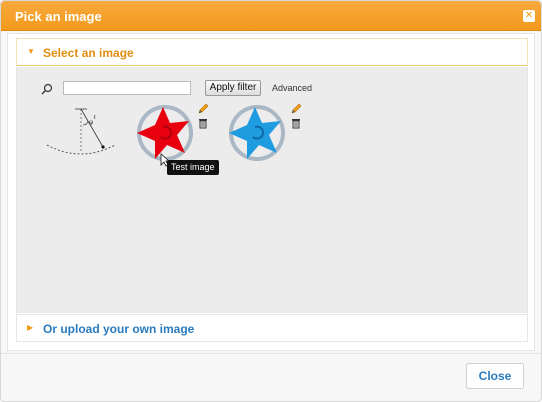  Describe the element at coordinates (271, 16) in the screenshot. I see `dialog-titlebar: Pick an image ✕` at that location.